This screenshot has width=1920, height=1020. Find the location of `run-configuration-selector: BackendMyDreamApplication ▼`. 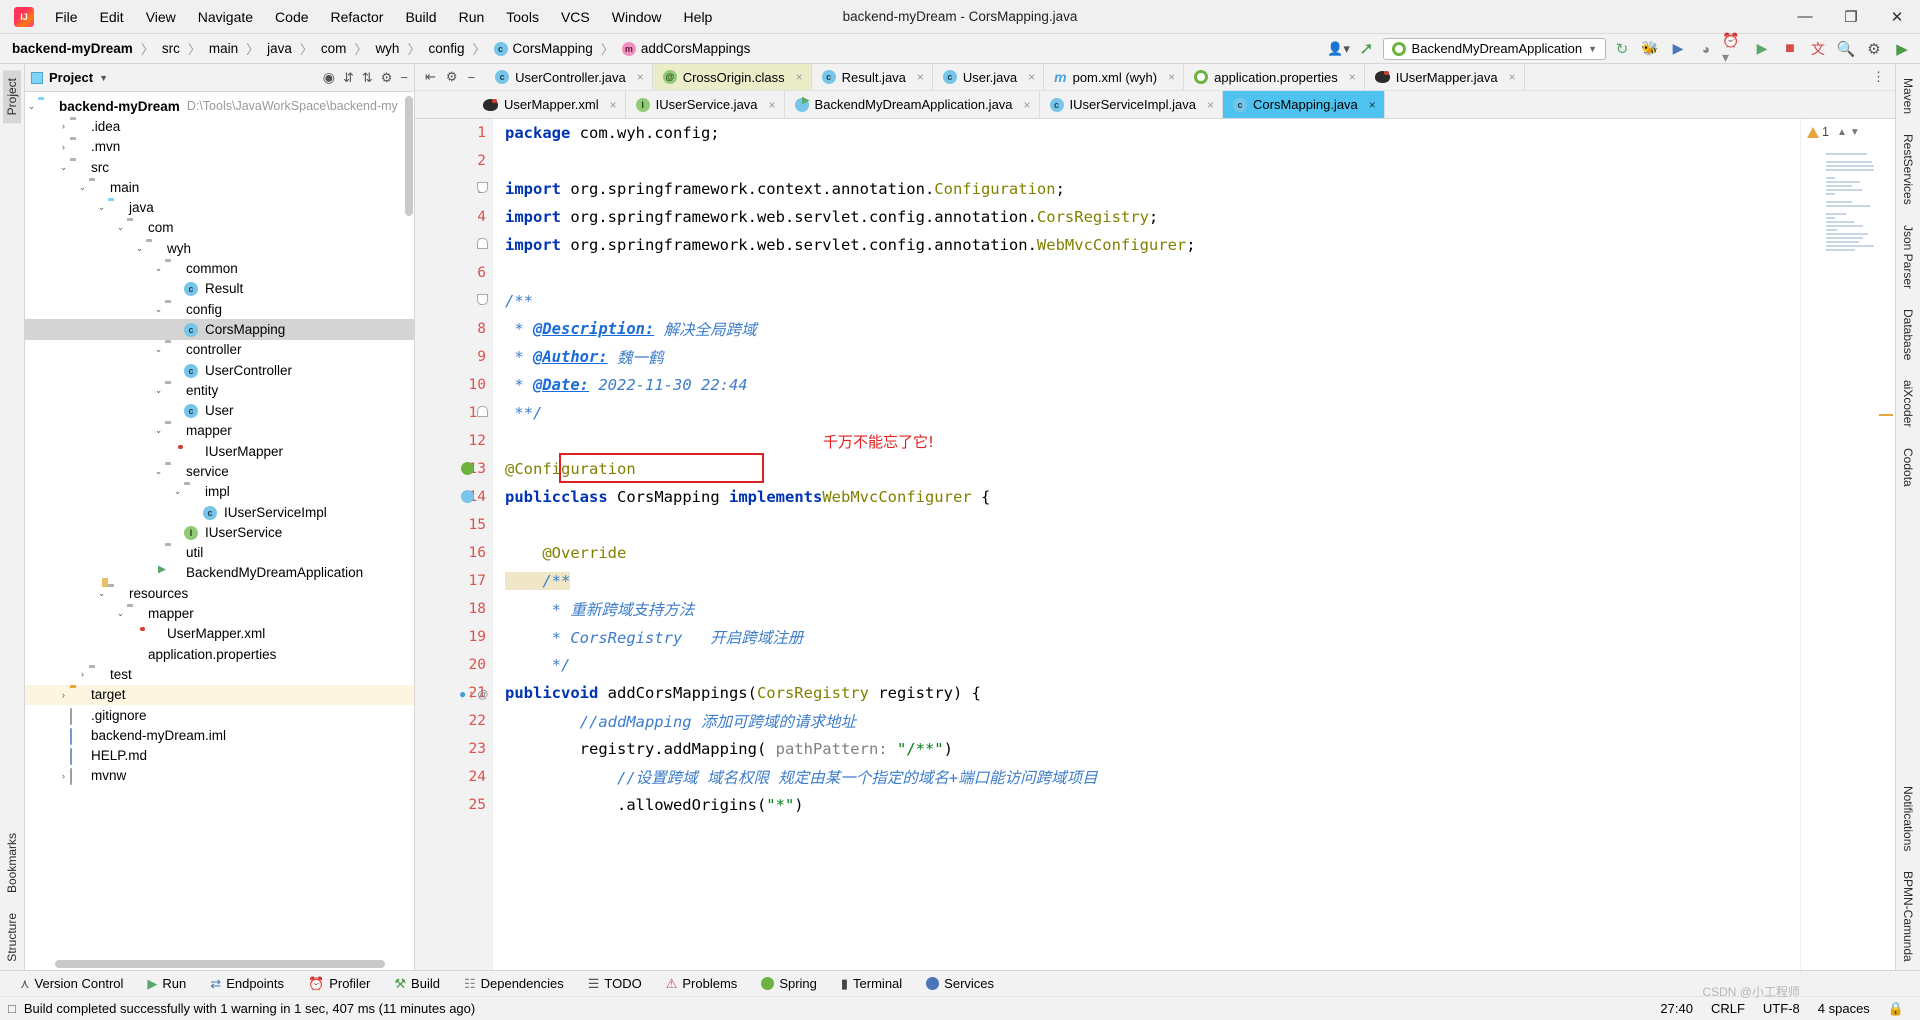

run-configuration-selector: BackendMyDreamApplication ▼ is located at coordinates (1494, 48).